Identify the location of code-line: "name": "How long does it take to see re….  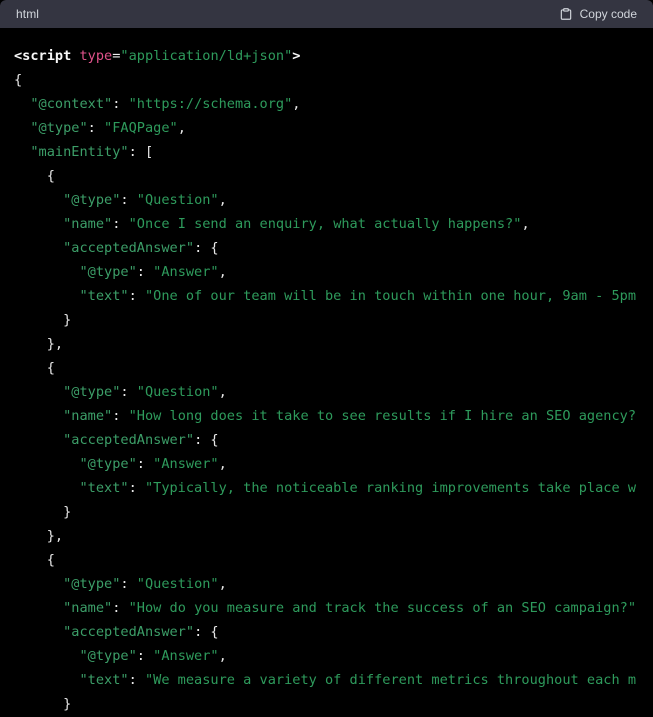
(333, 416).